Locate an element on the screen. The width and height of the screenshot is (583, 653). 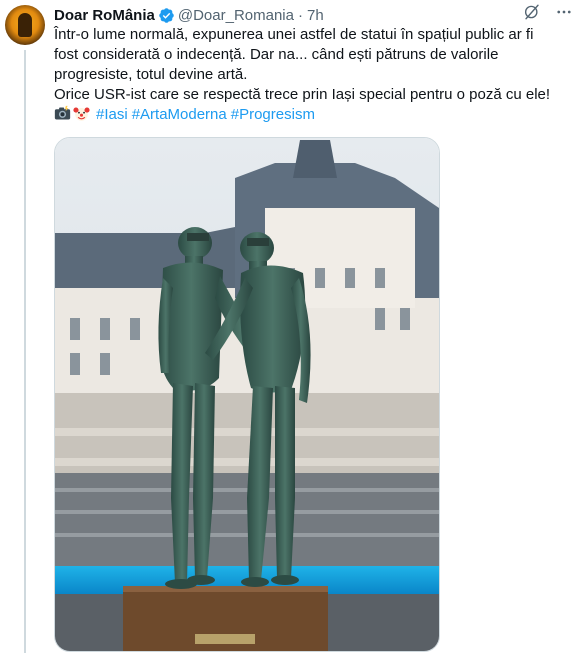
hashtag-link: #ArtaModerna is located at coordinates (179, 114).